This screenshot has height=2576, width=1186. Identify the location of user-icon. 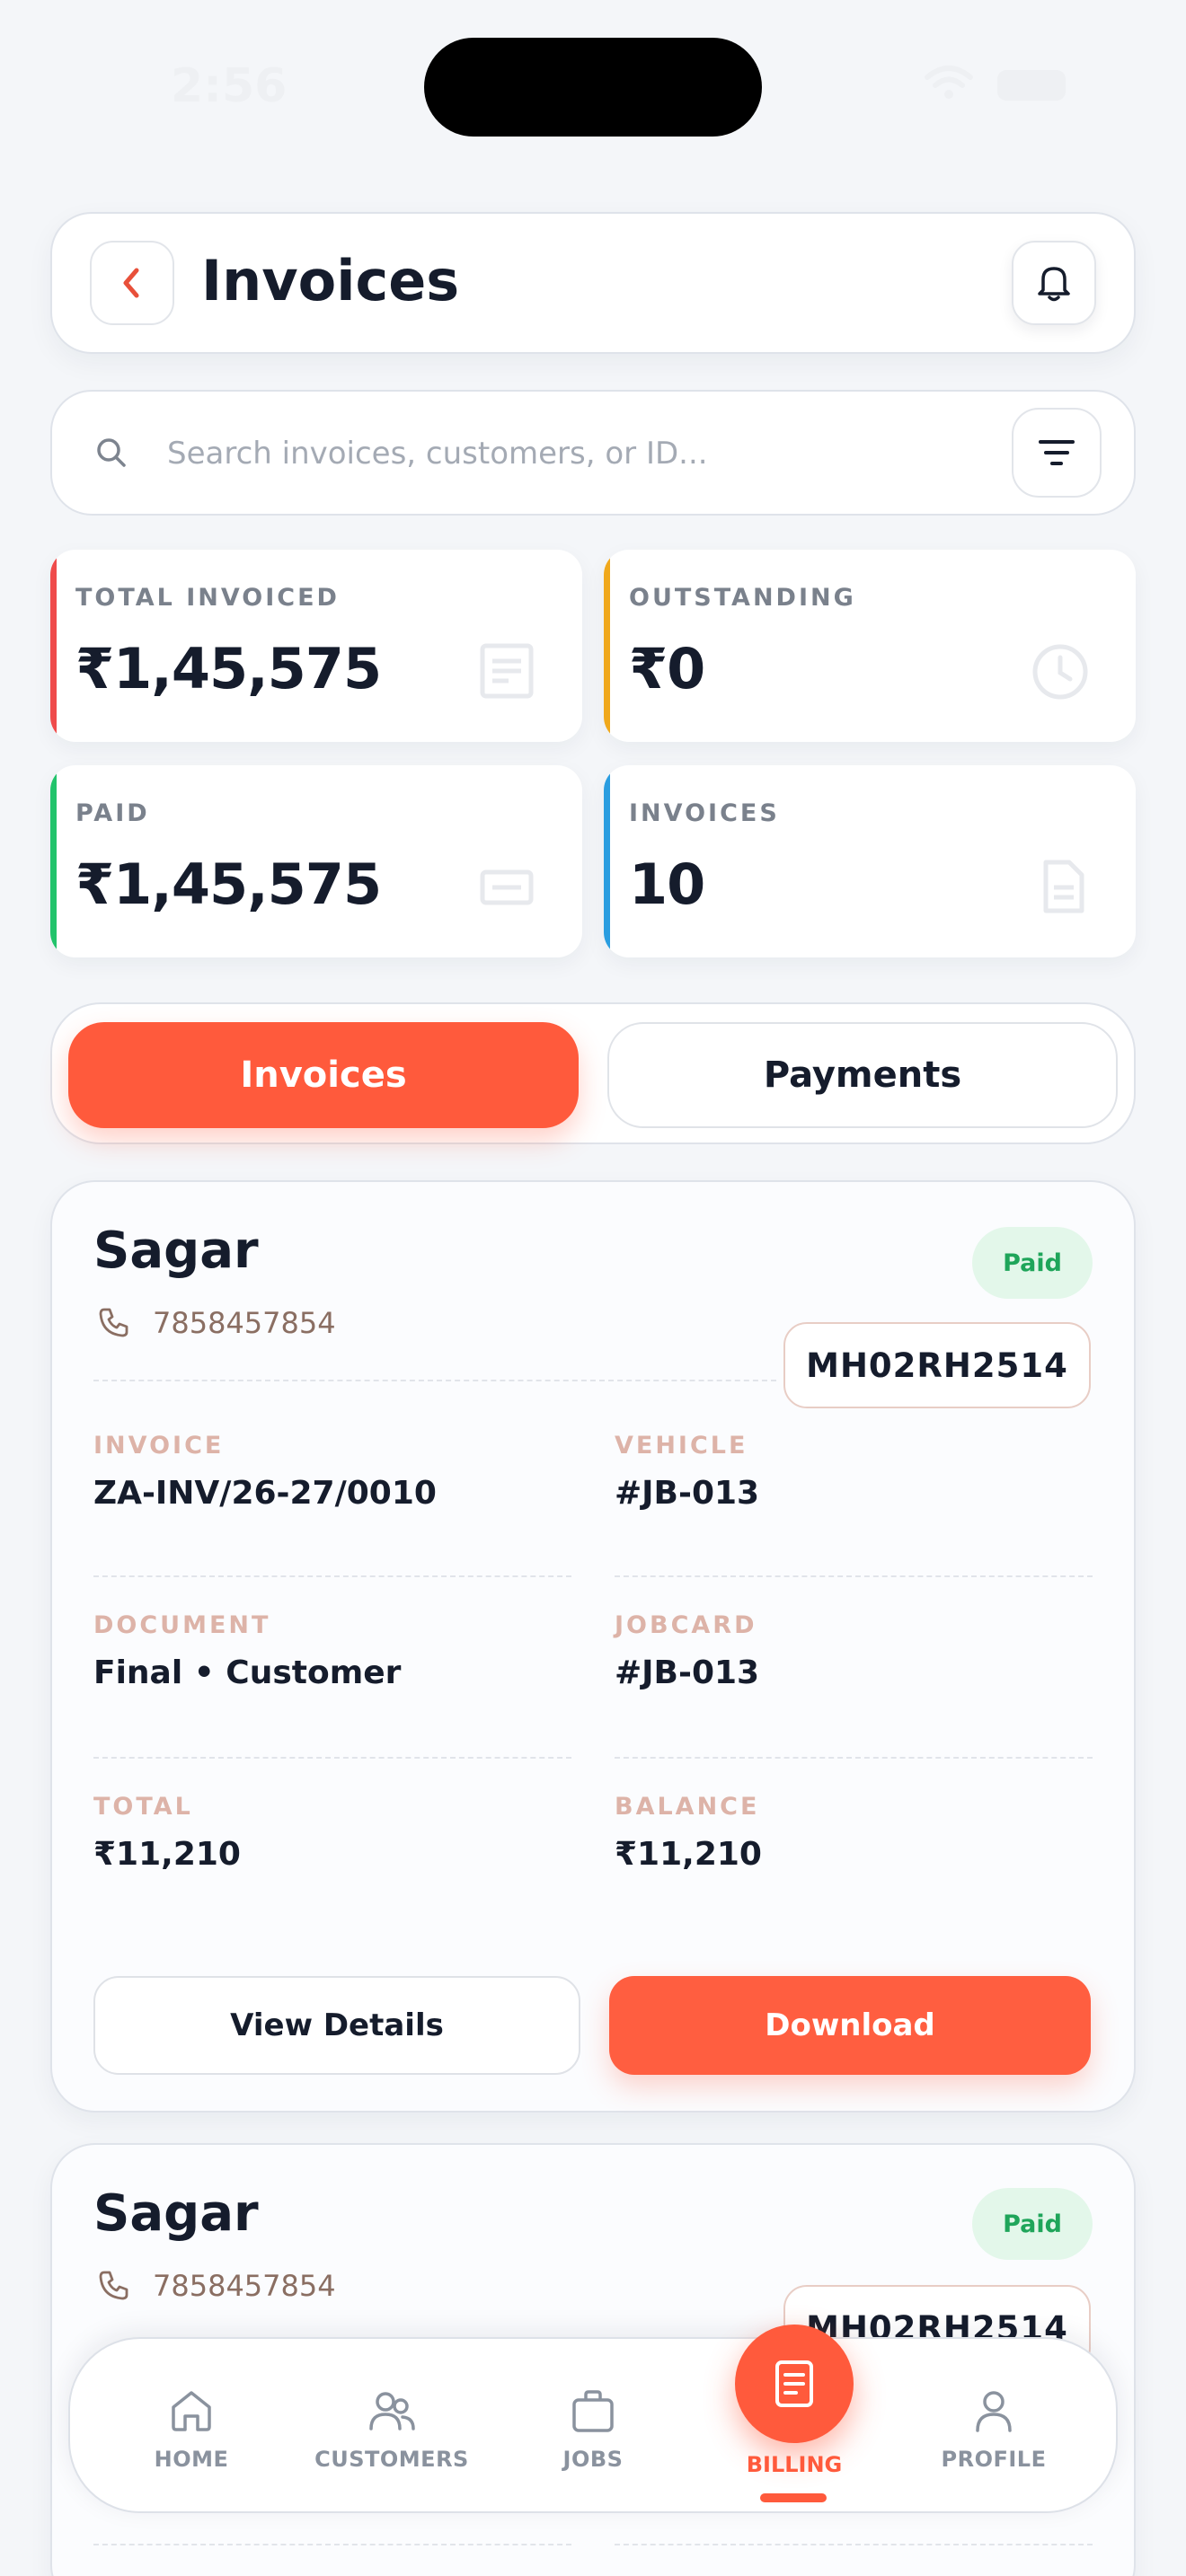
(994, 2411).